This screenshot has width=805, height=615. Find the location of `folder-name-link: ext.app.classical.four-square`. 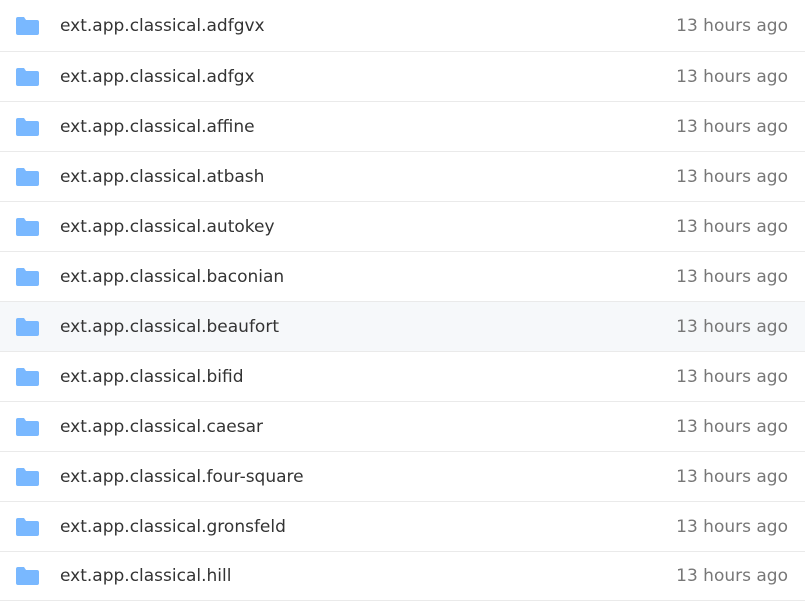

folder-name-link: ext.app.classical.four-square is located at coordinates (182, 477).